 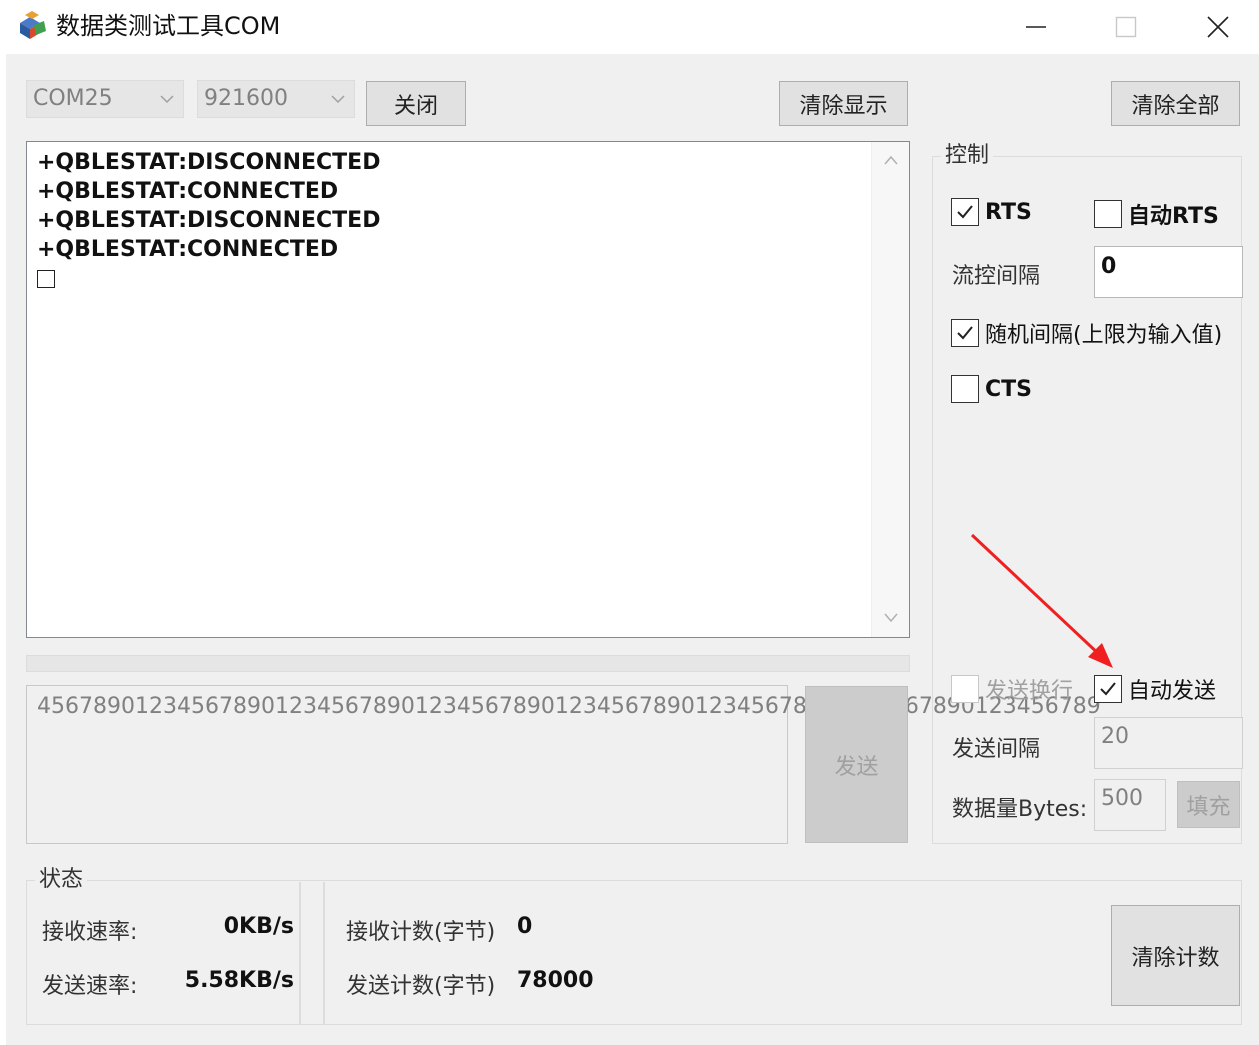 What do you see at coordinates (1008, 389) in the screenshot?
I see `cts-label: CTS` at bounding box center [1008, 389].